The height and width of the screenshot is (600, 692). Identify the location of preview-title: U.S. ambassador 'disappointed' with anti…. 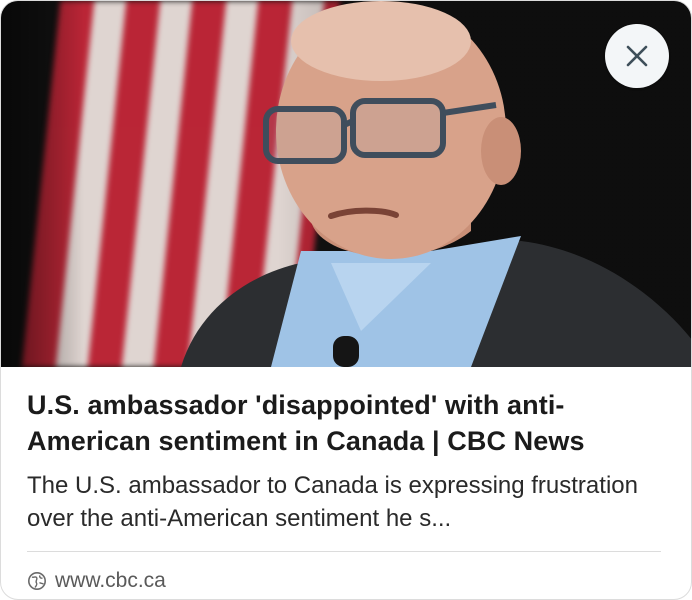
(347, 423).